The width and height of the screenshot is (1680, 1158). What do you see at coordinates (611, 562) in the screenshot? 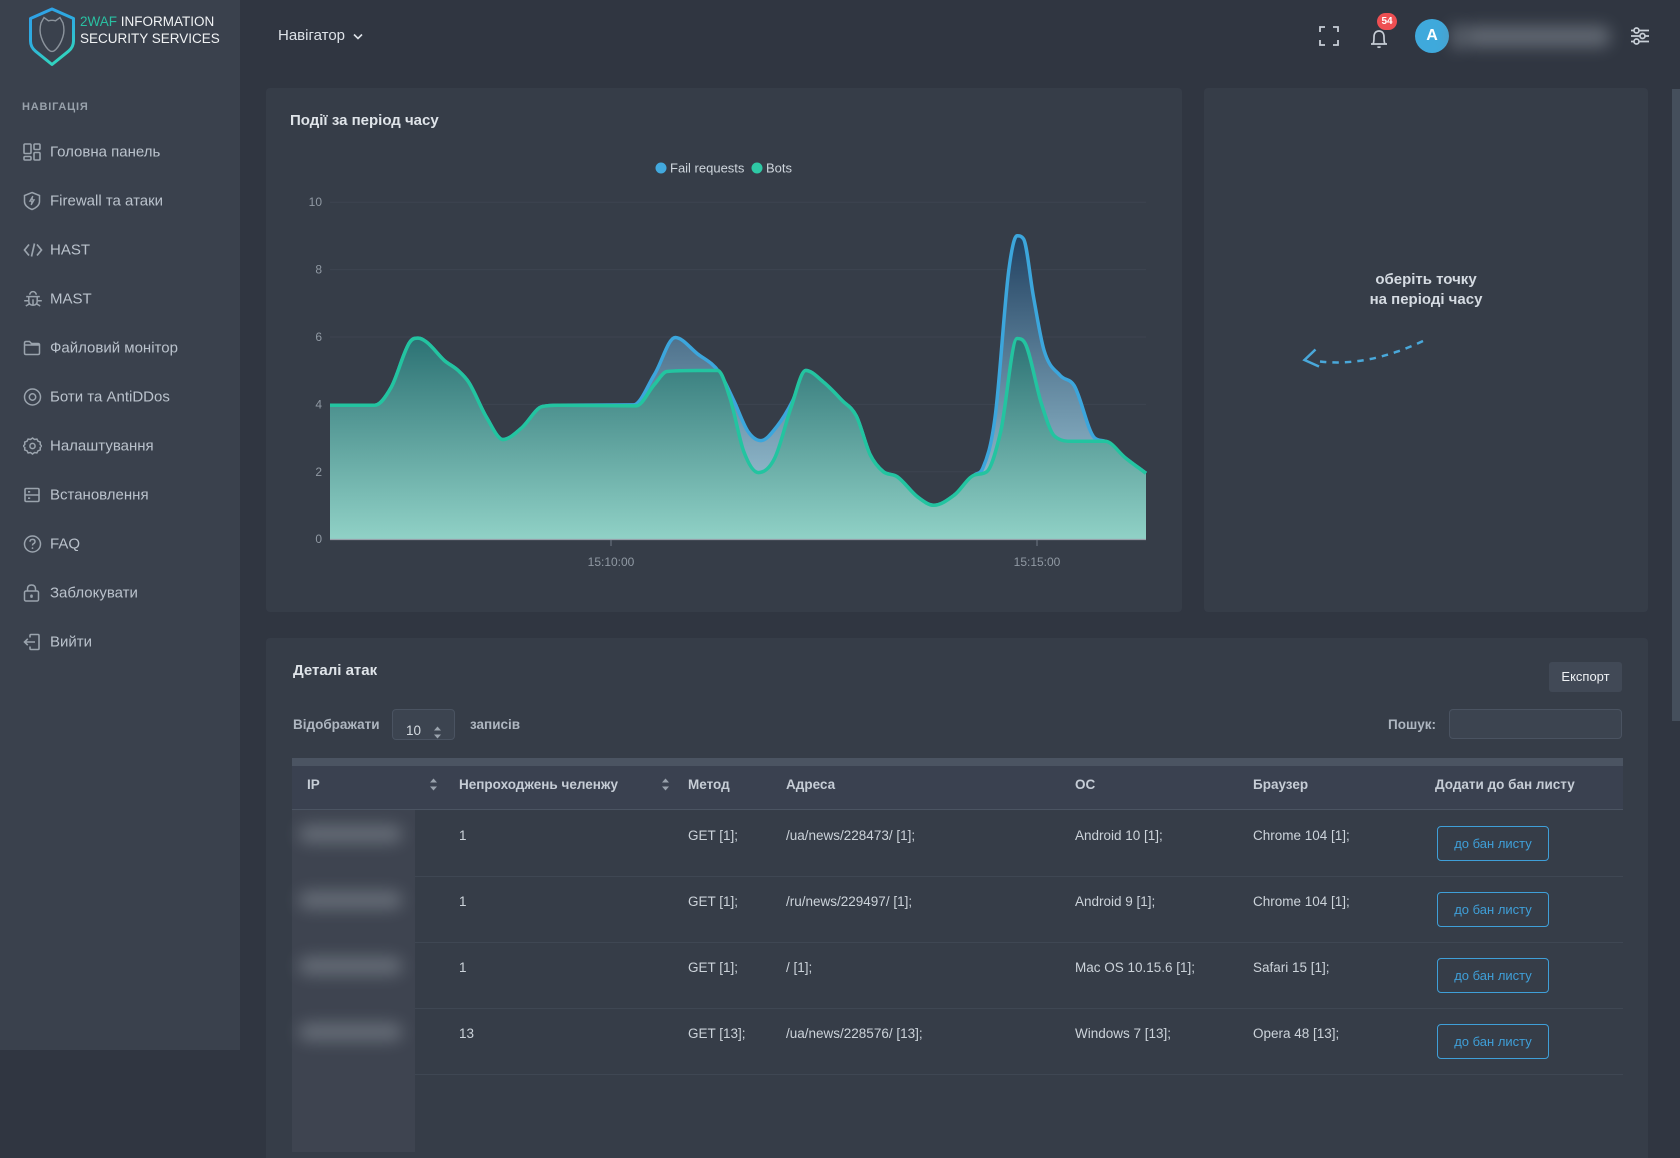
I see `svg-text: 15:10:00` at bounding box center [611, 562].